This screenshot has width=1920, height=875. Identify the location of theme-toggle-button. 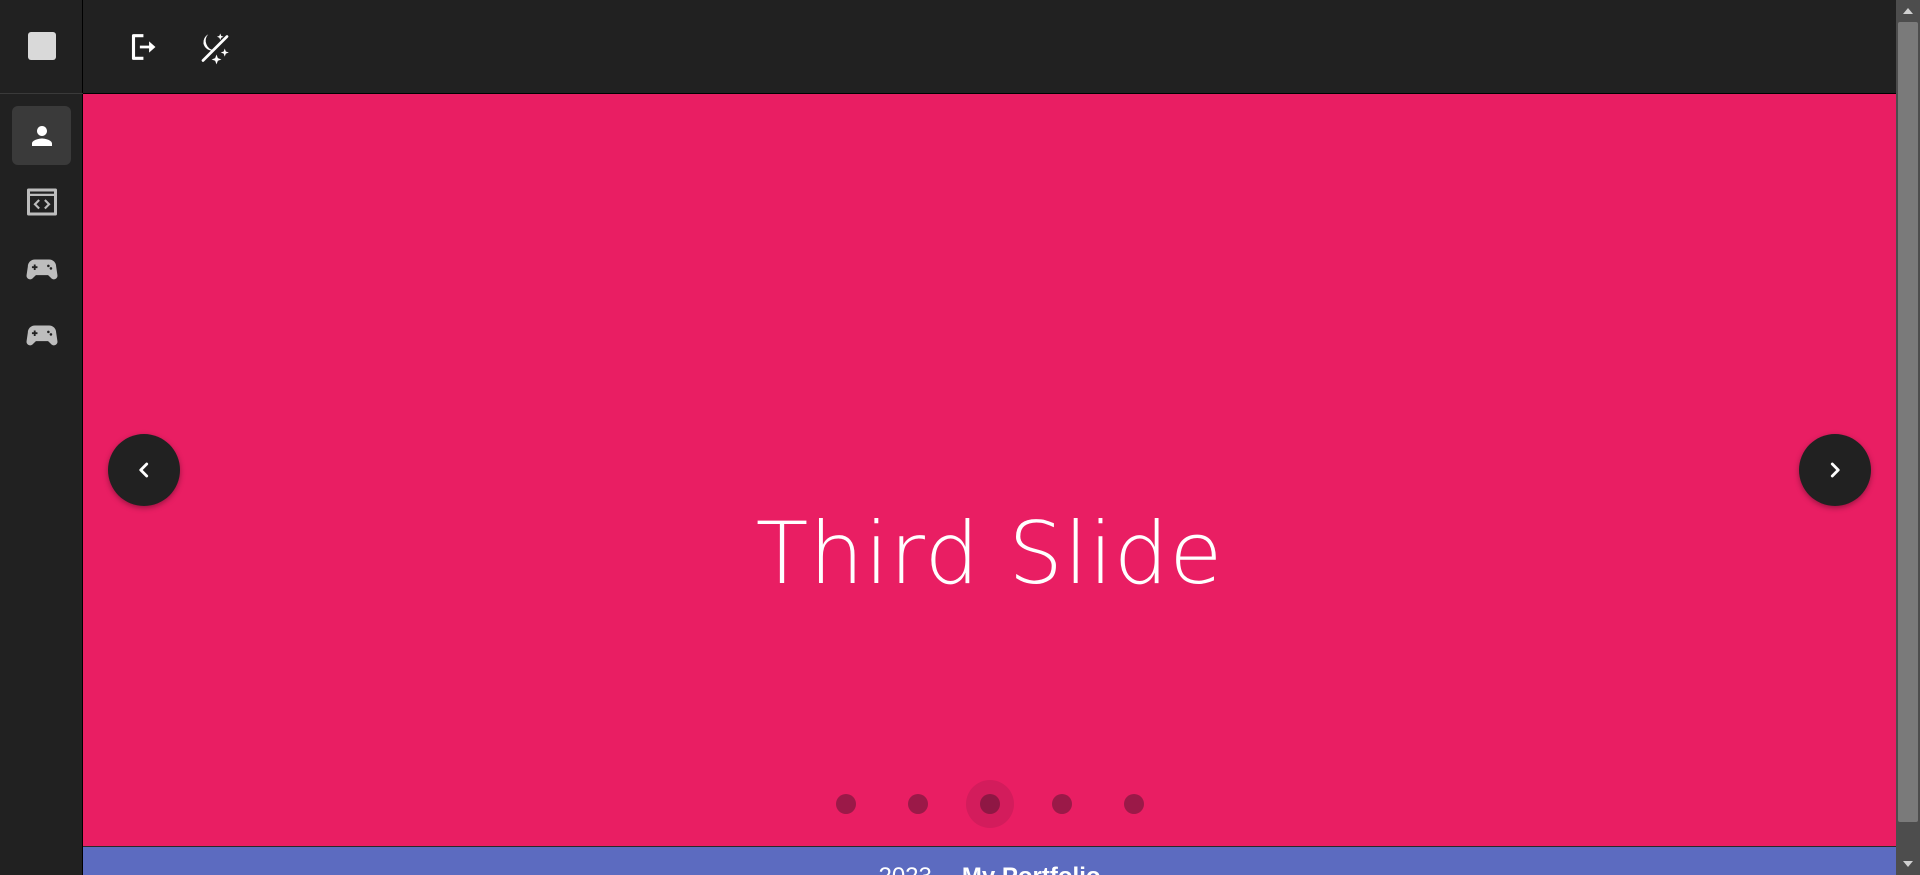
(215, 47).